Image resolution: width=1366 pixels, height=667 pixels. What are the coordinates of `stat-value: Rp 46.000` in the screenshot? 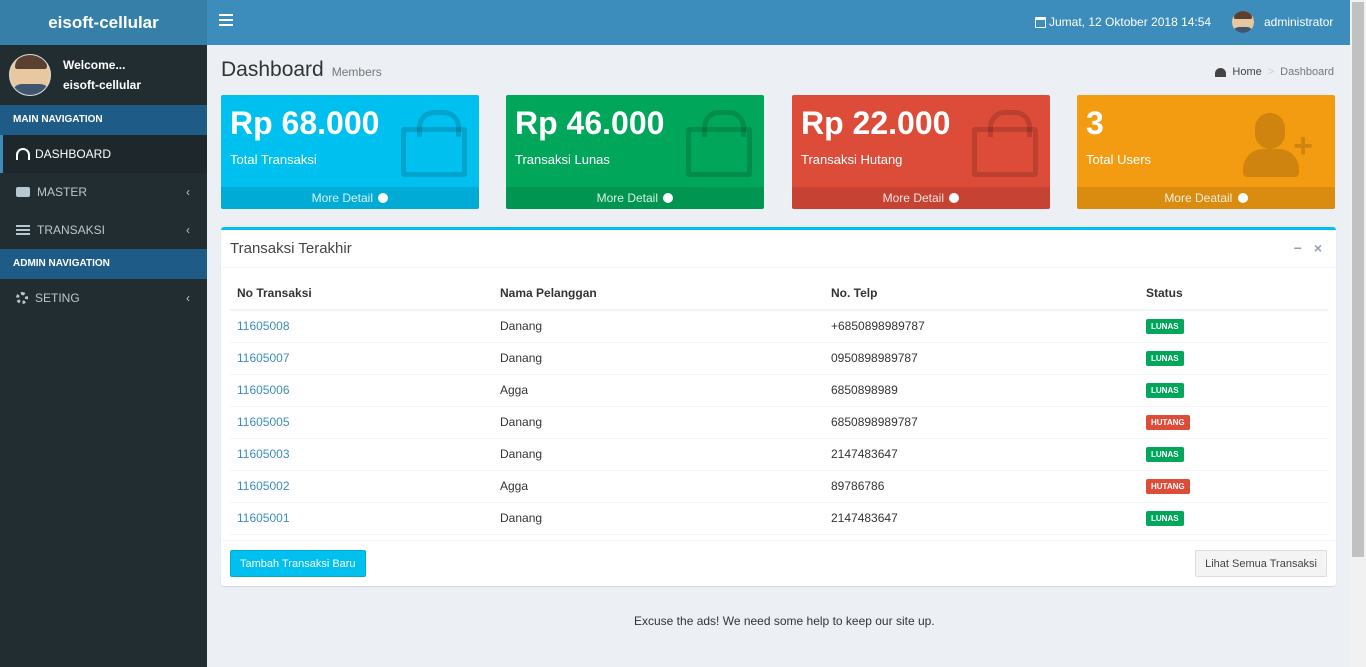 It's located at (590, 123).